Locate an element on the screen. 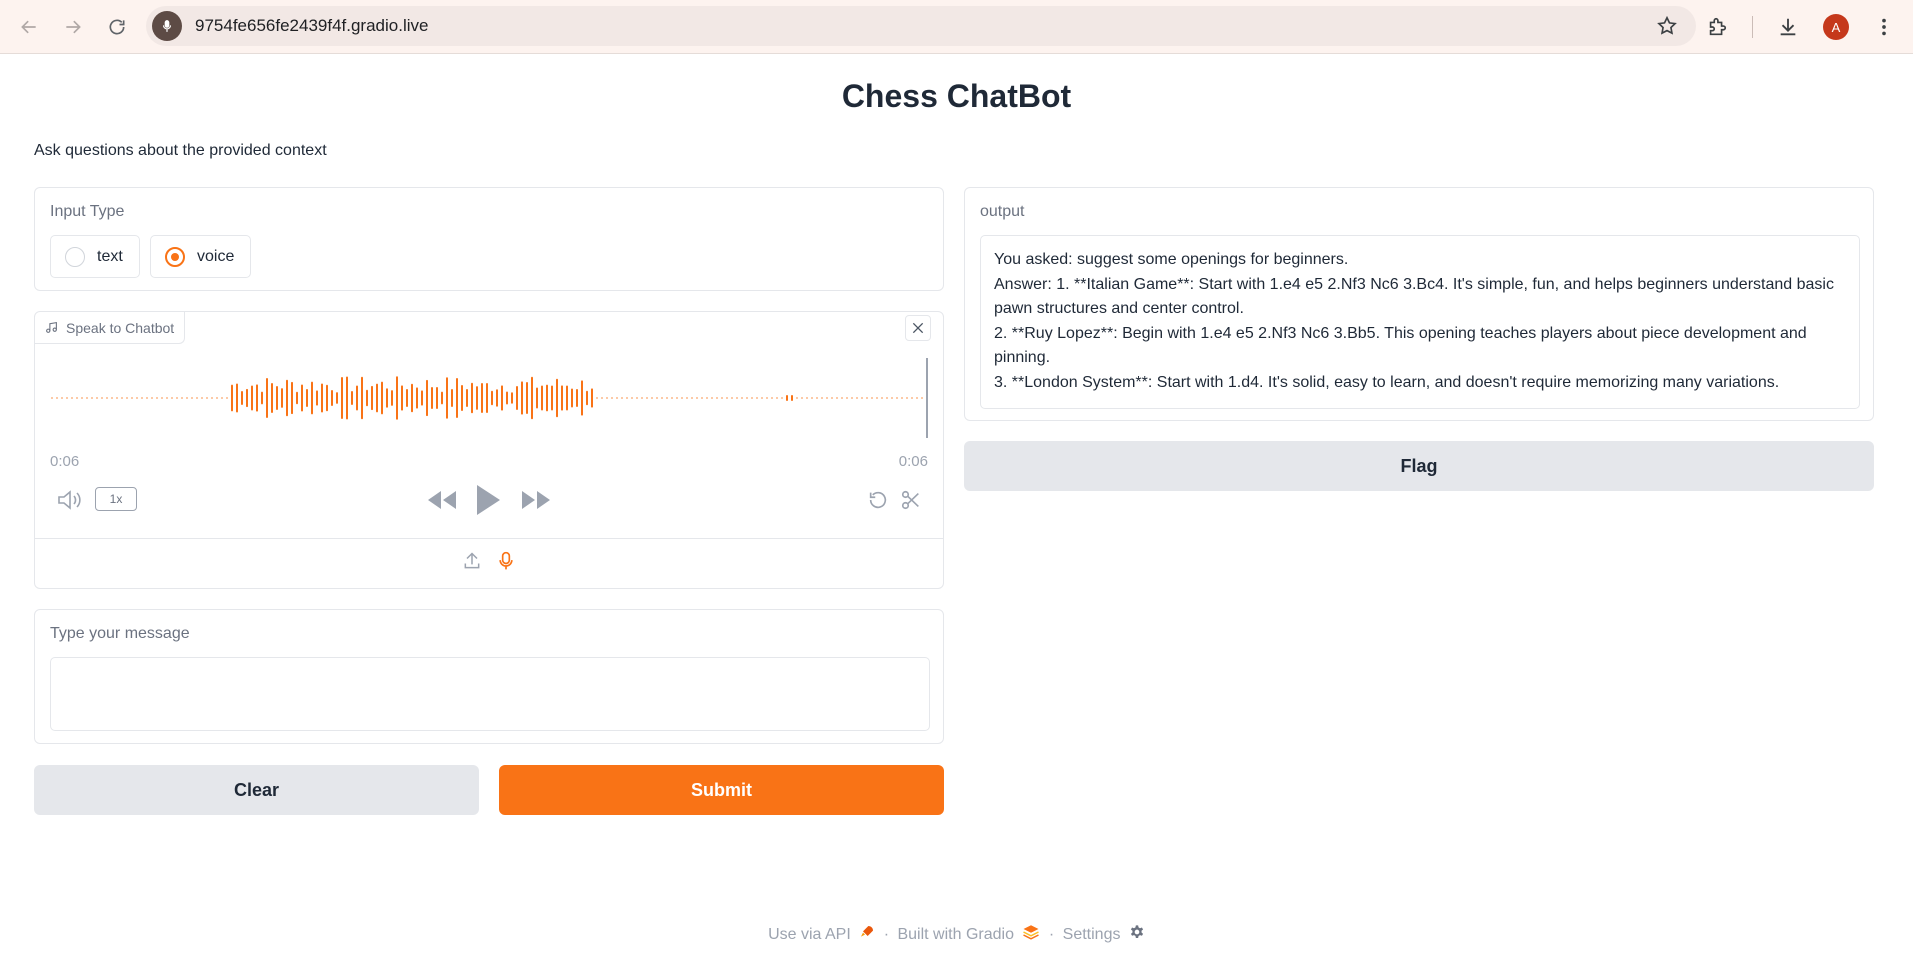 This screenshot has height=962, width=1913. settings-link: Settings is located at coordinates (1092, 934).